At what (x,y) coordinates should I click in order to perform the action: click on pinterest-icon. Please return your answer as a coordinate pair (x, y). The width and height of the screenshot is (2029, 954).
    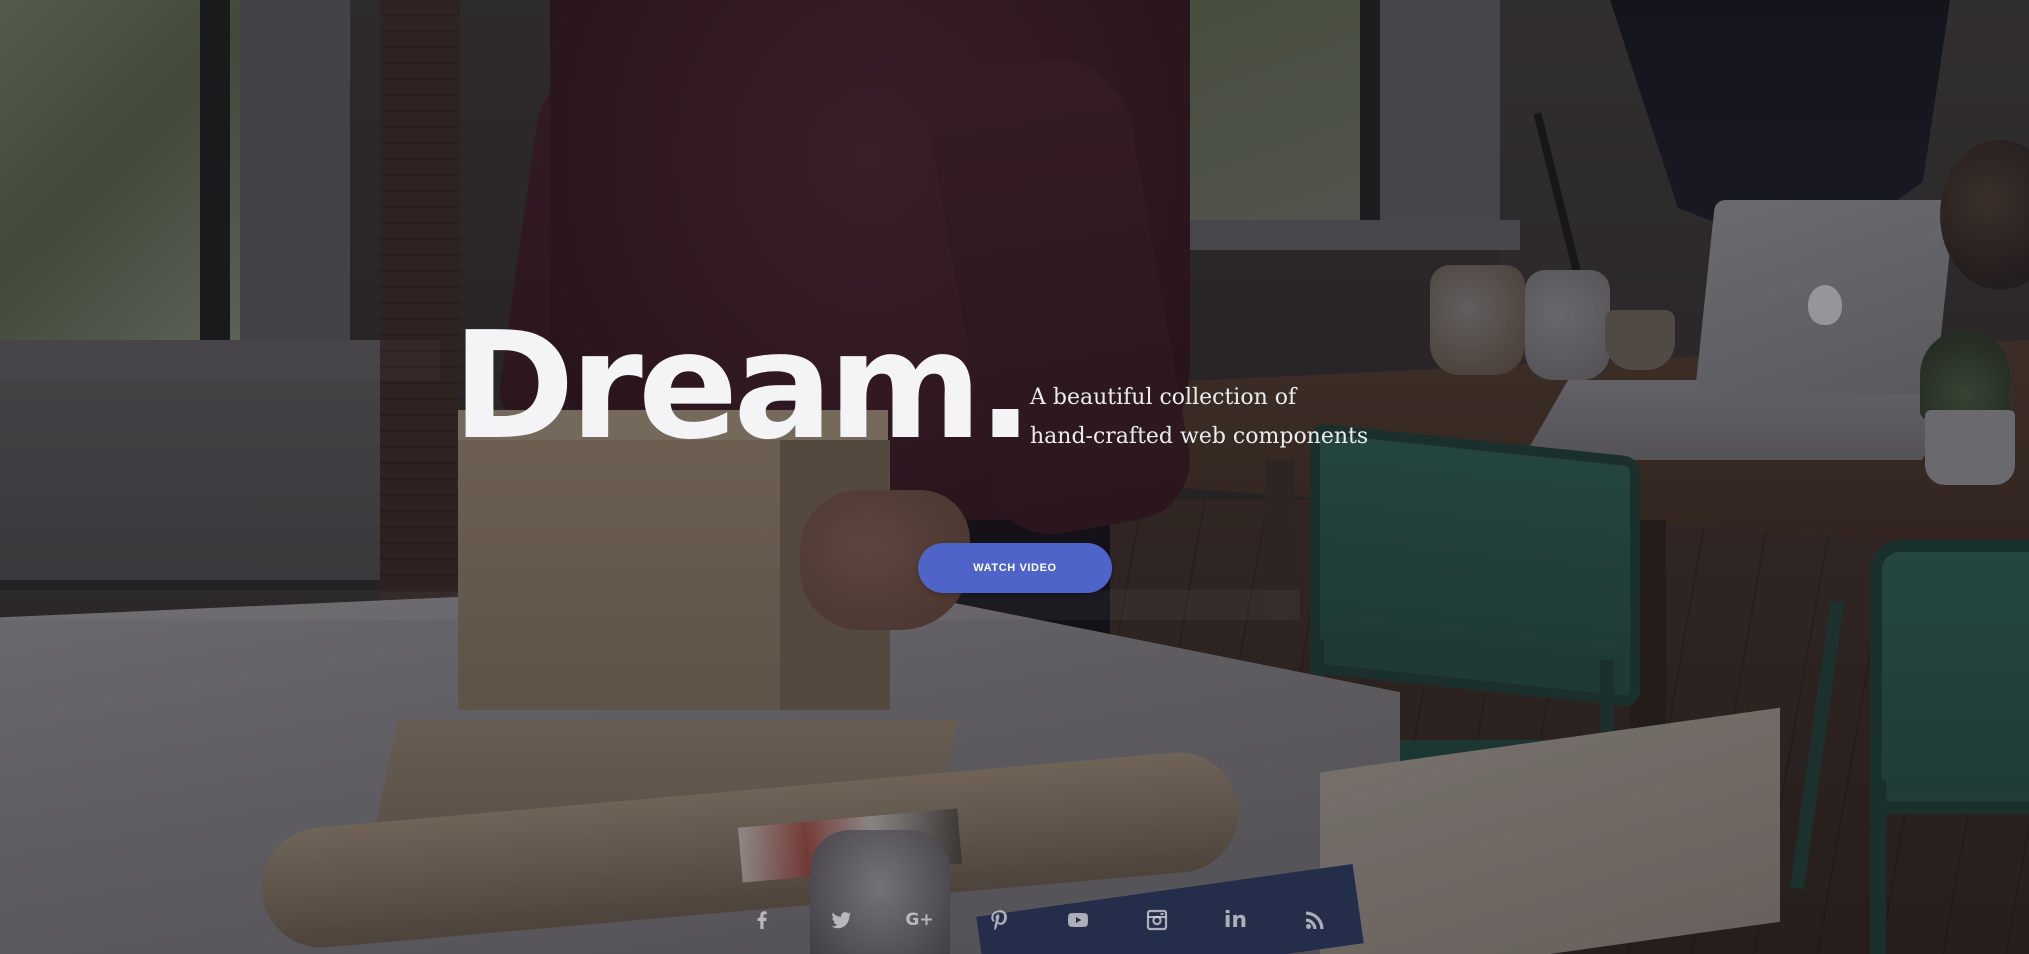
    Looking at the image, I should click on (998, 920).